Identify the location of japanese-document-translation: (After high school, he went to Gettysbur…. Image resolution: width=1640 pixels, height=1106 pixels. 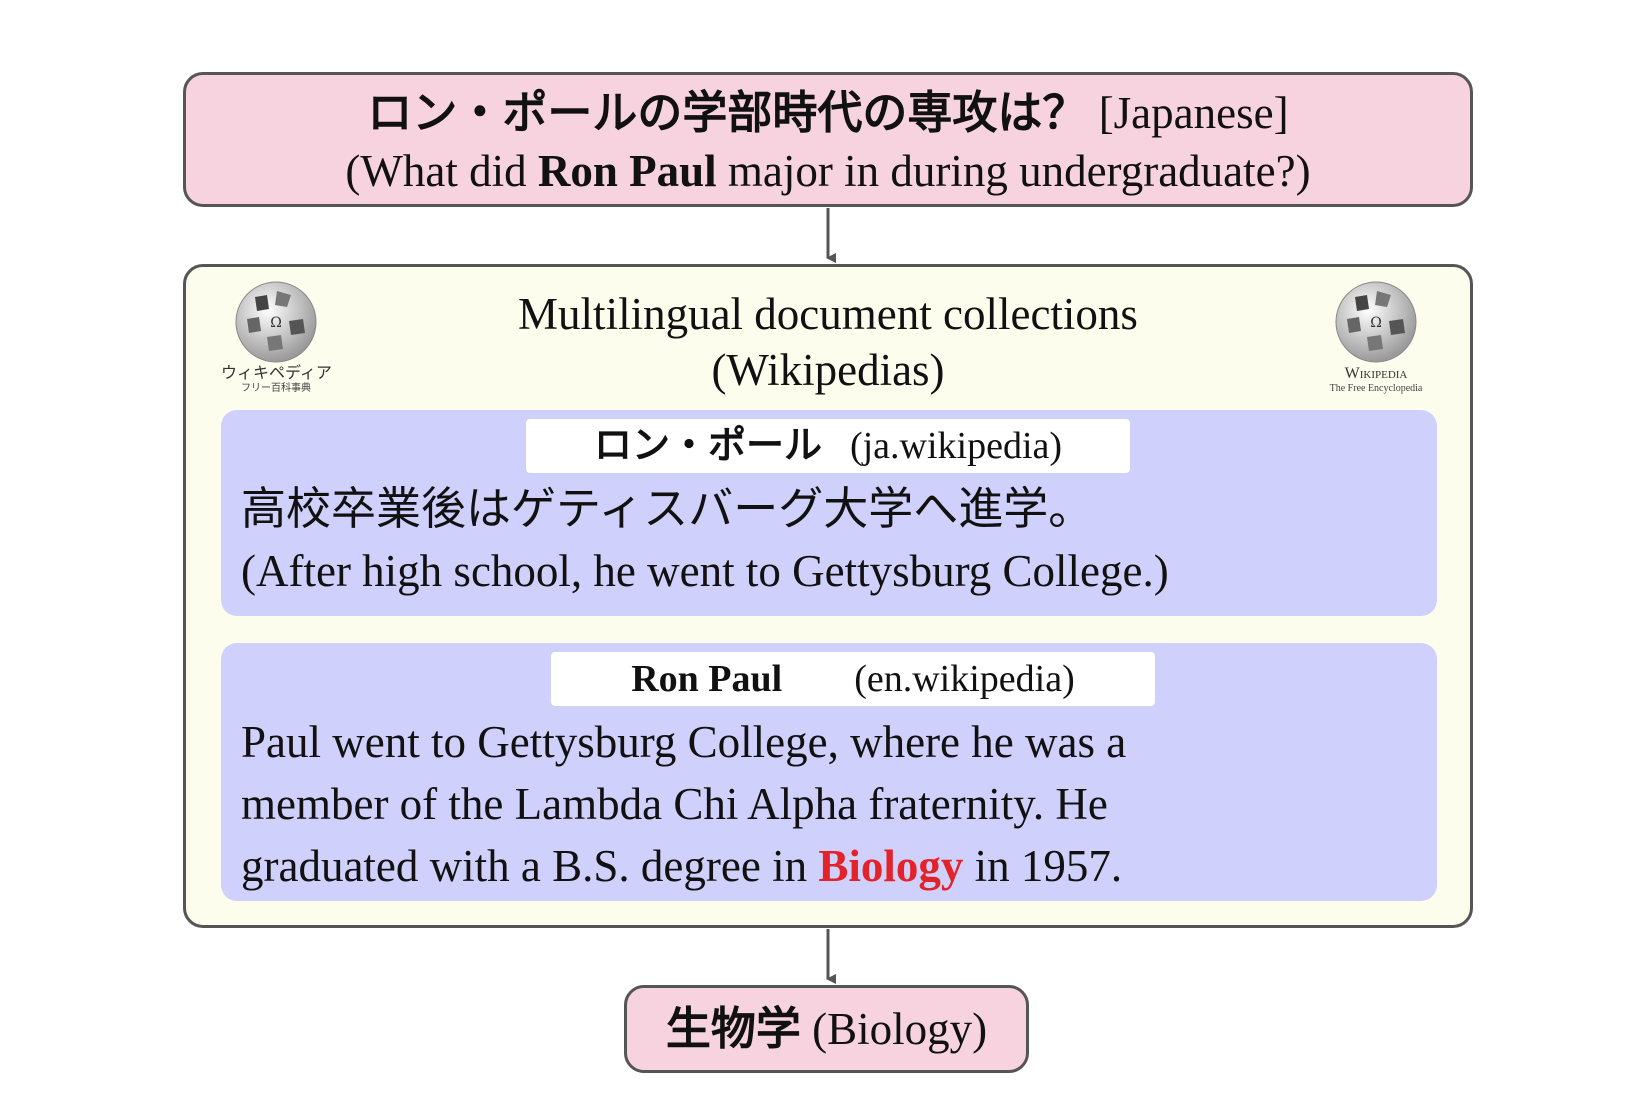
(705, 571).